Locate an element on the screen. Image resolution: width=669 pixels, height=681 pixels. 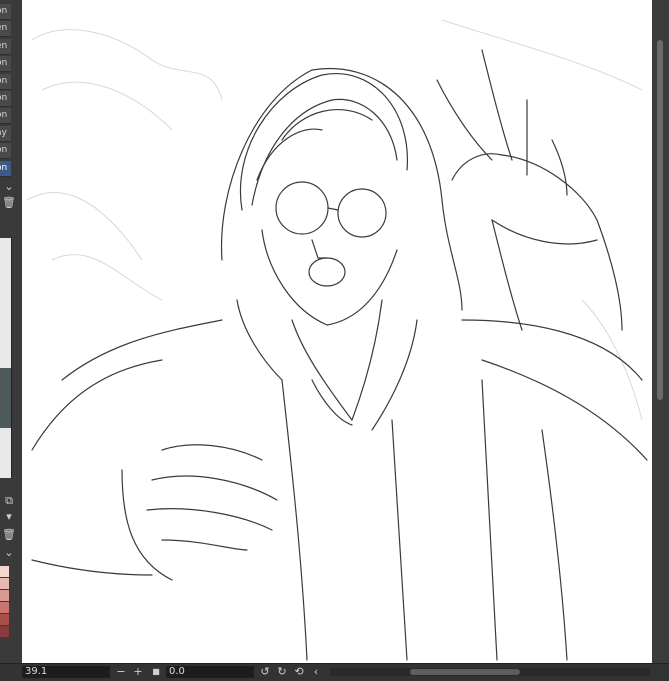
side-panel: onenenononononayonon ⌄ 🗑 ⧉ ▾ 🗑 ⌄ is located at coordinates (11, 340).